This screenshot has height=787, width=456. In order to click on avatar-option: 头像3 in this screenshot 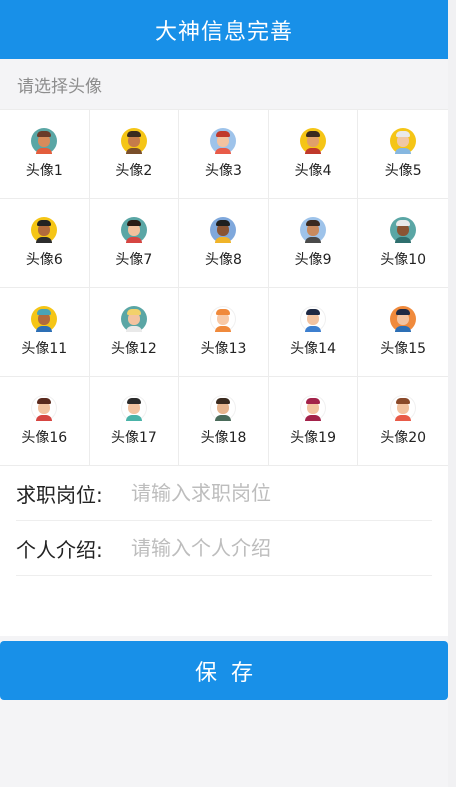, I will do `click(224, 154)`.